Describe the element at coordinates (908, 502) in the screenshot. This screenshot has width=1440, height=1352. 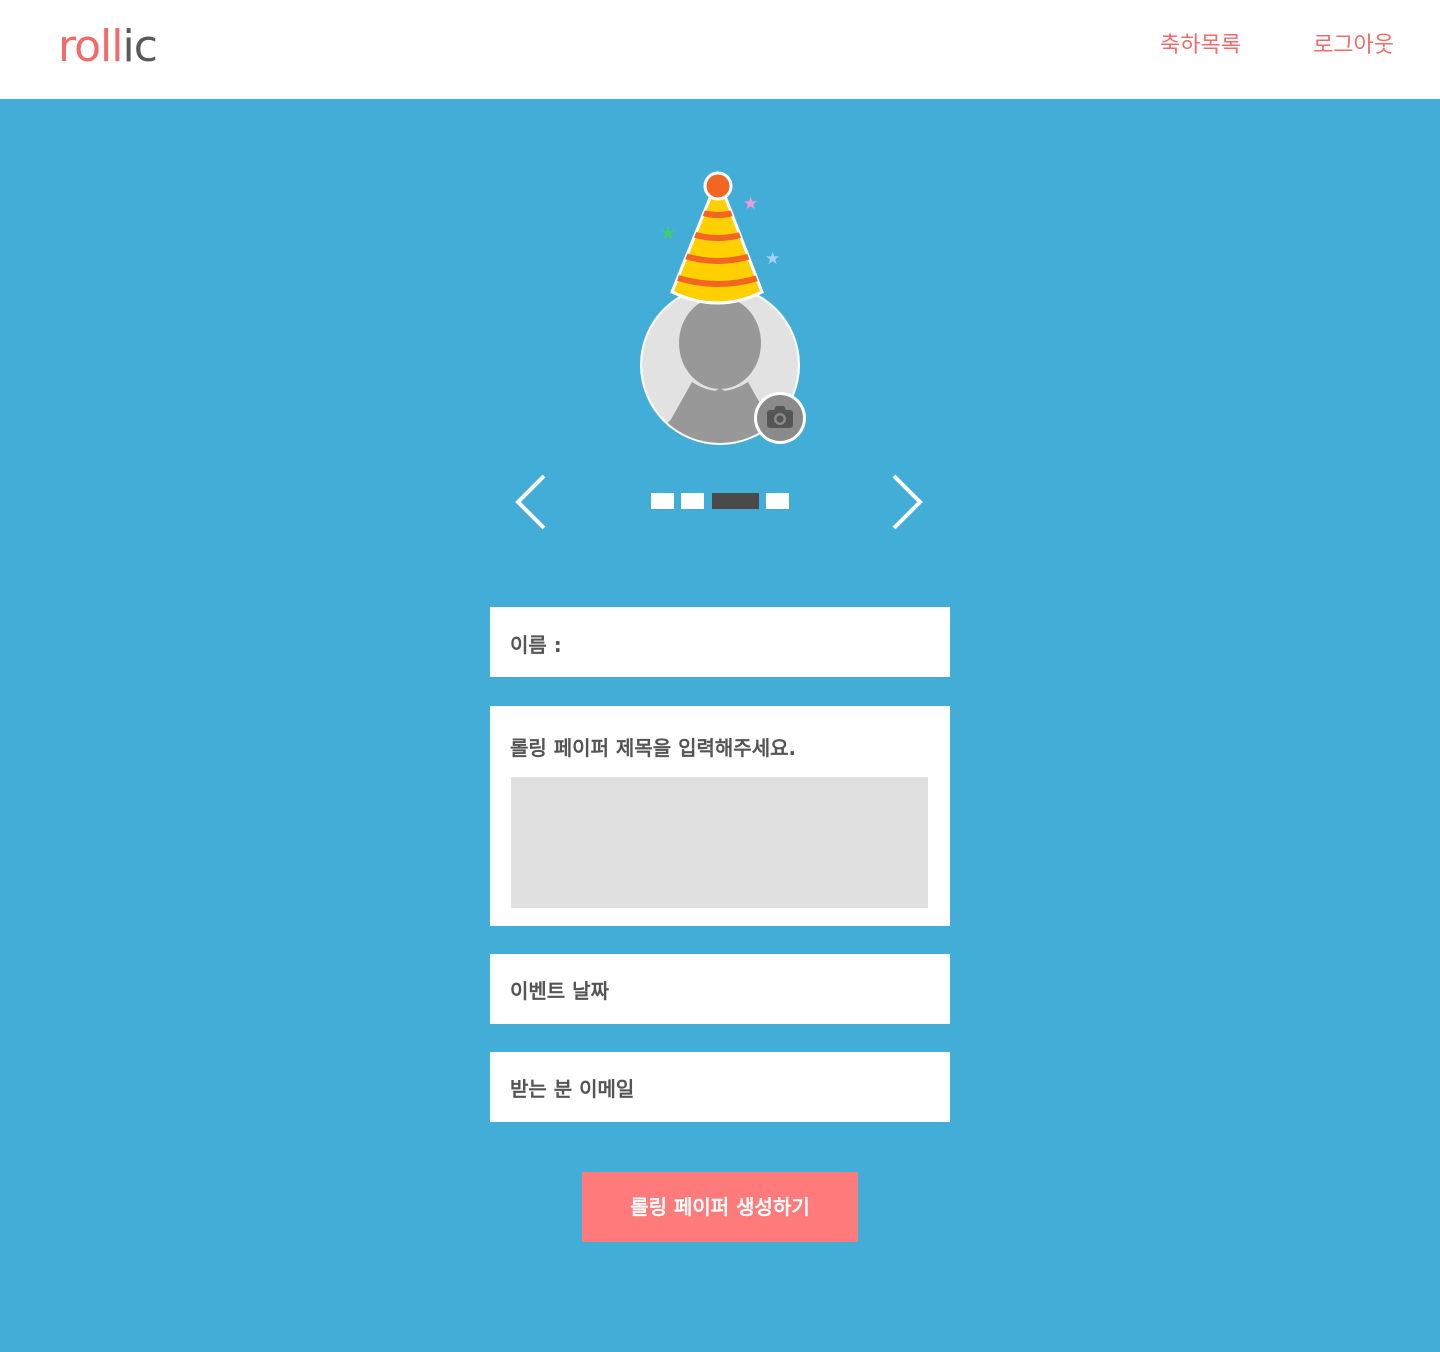
I see `carousel-next-arrow-icon` at that location.